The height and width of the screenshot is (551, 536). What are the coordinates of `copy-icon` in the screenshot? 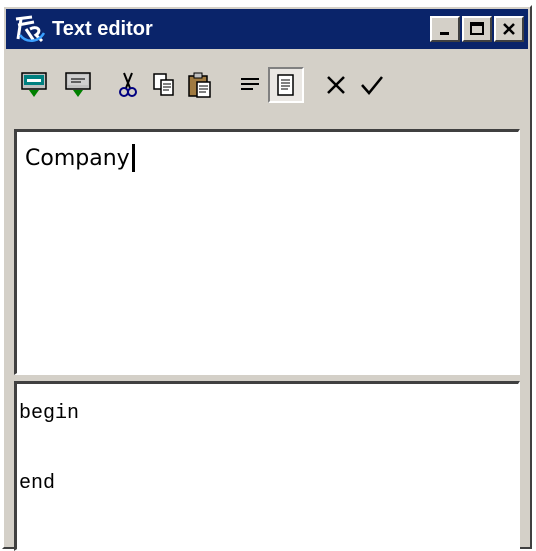 It's located at (163, 84).